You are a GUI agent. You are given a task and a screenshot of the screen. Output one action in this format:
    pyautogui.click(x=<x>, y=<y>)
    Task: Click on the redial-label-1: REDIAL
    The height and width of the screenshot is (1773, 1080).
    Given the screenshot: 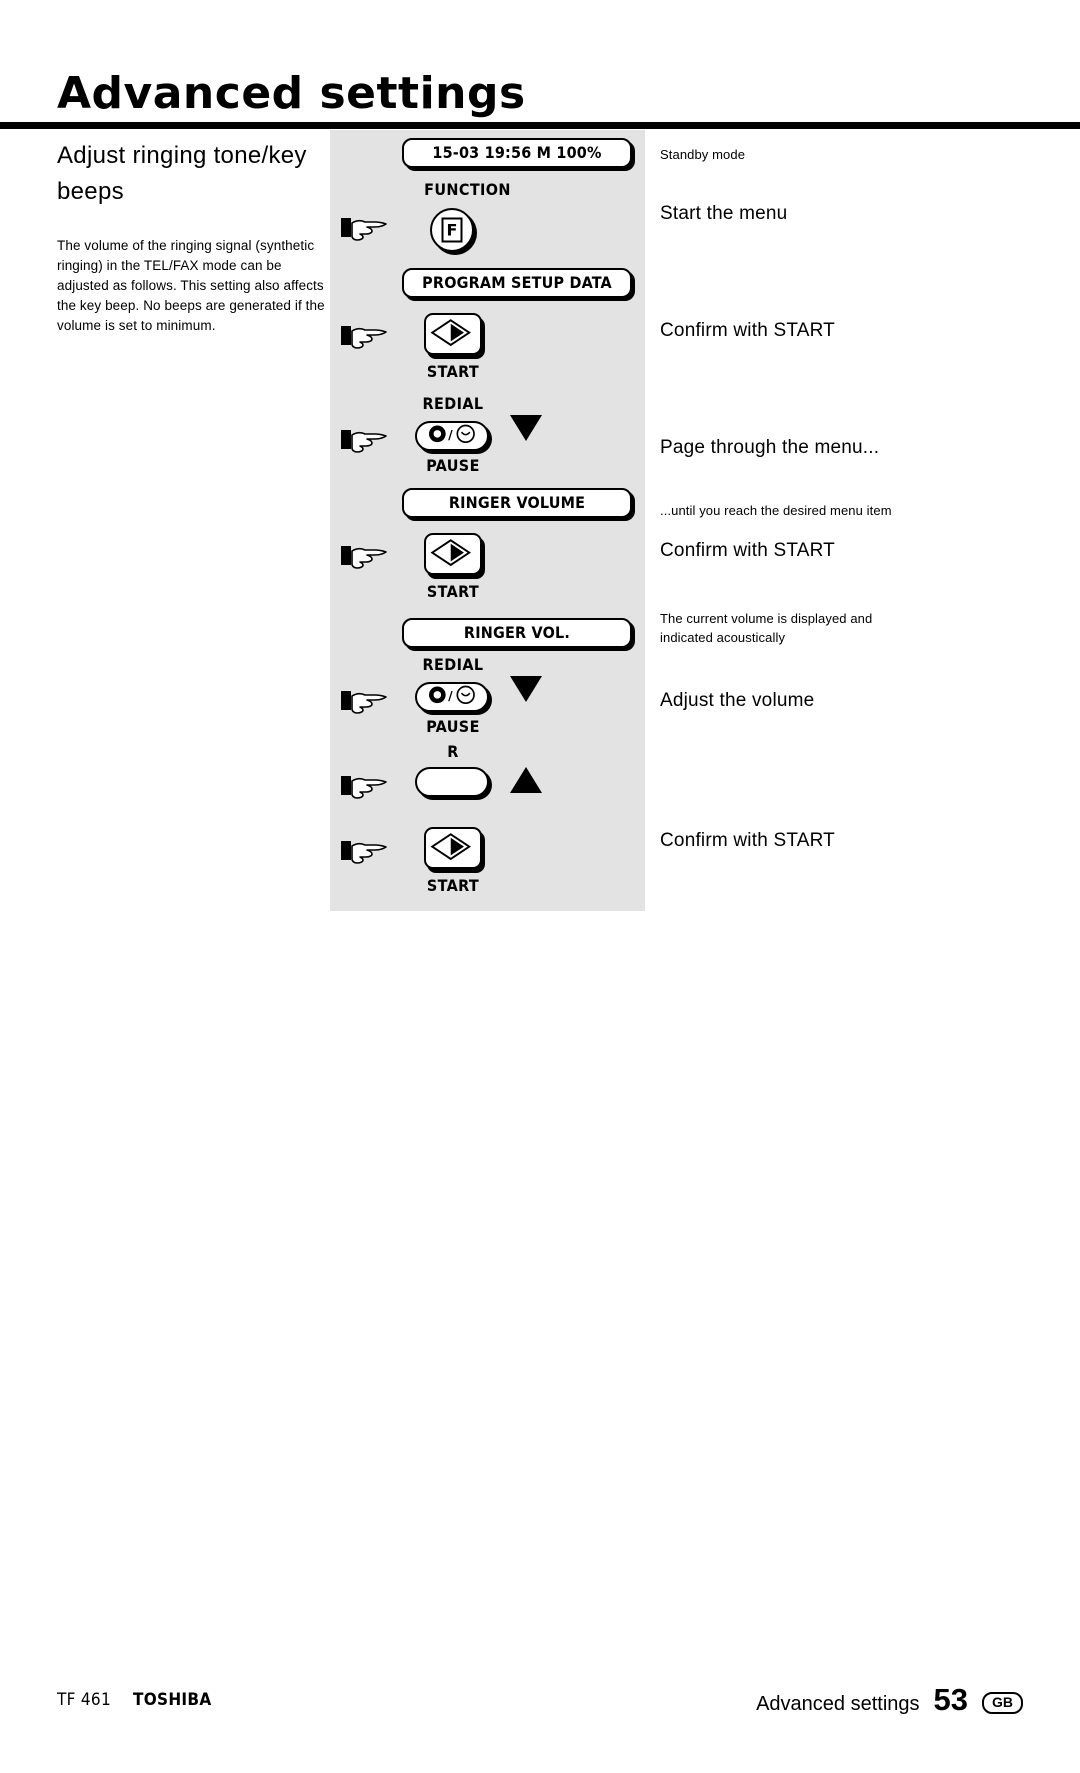 What is the action you would take?
    pyautogui.click(x=453, y=403)
    